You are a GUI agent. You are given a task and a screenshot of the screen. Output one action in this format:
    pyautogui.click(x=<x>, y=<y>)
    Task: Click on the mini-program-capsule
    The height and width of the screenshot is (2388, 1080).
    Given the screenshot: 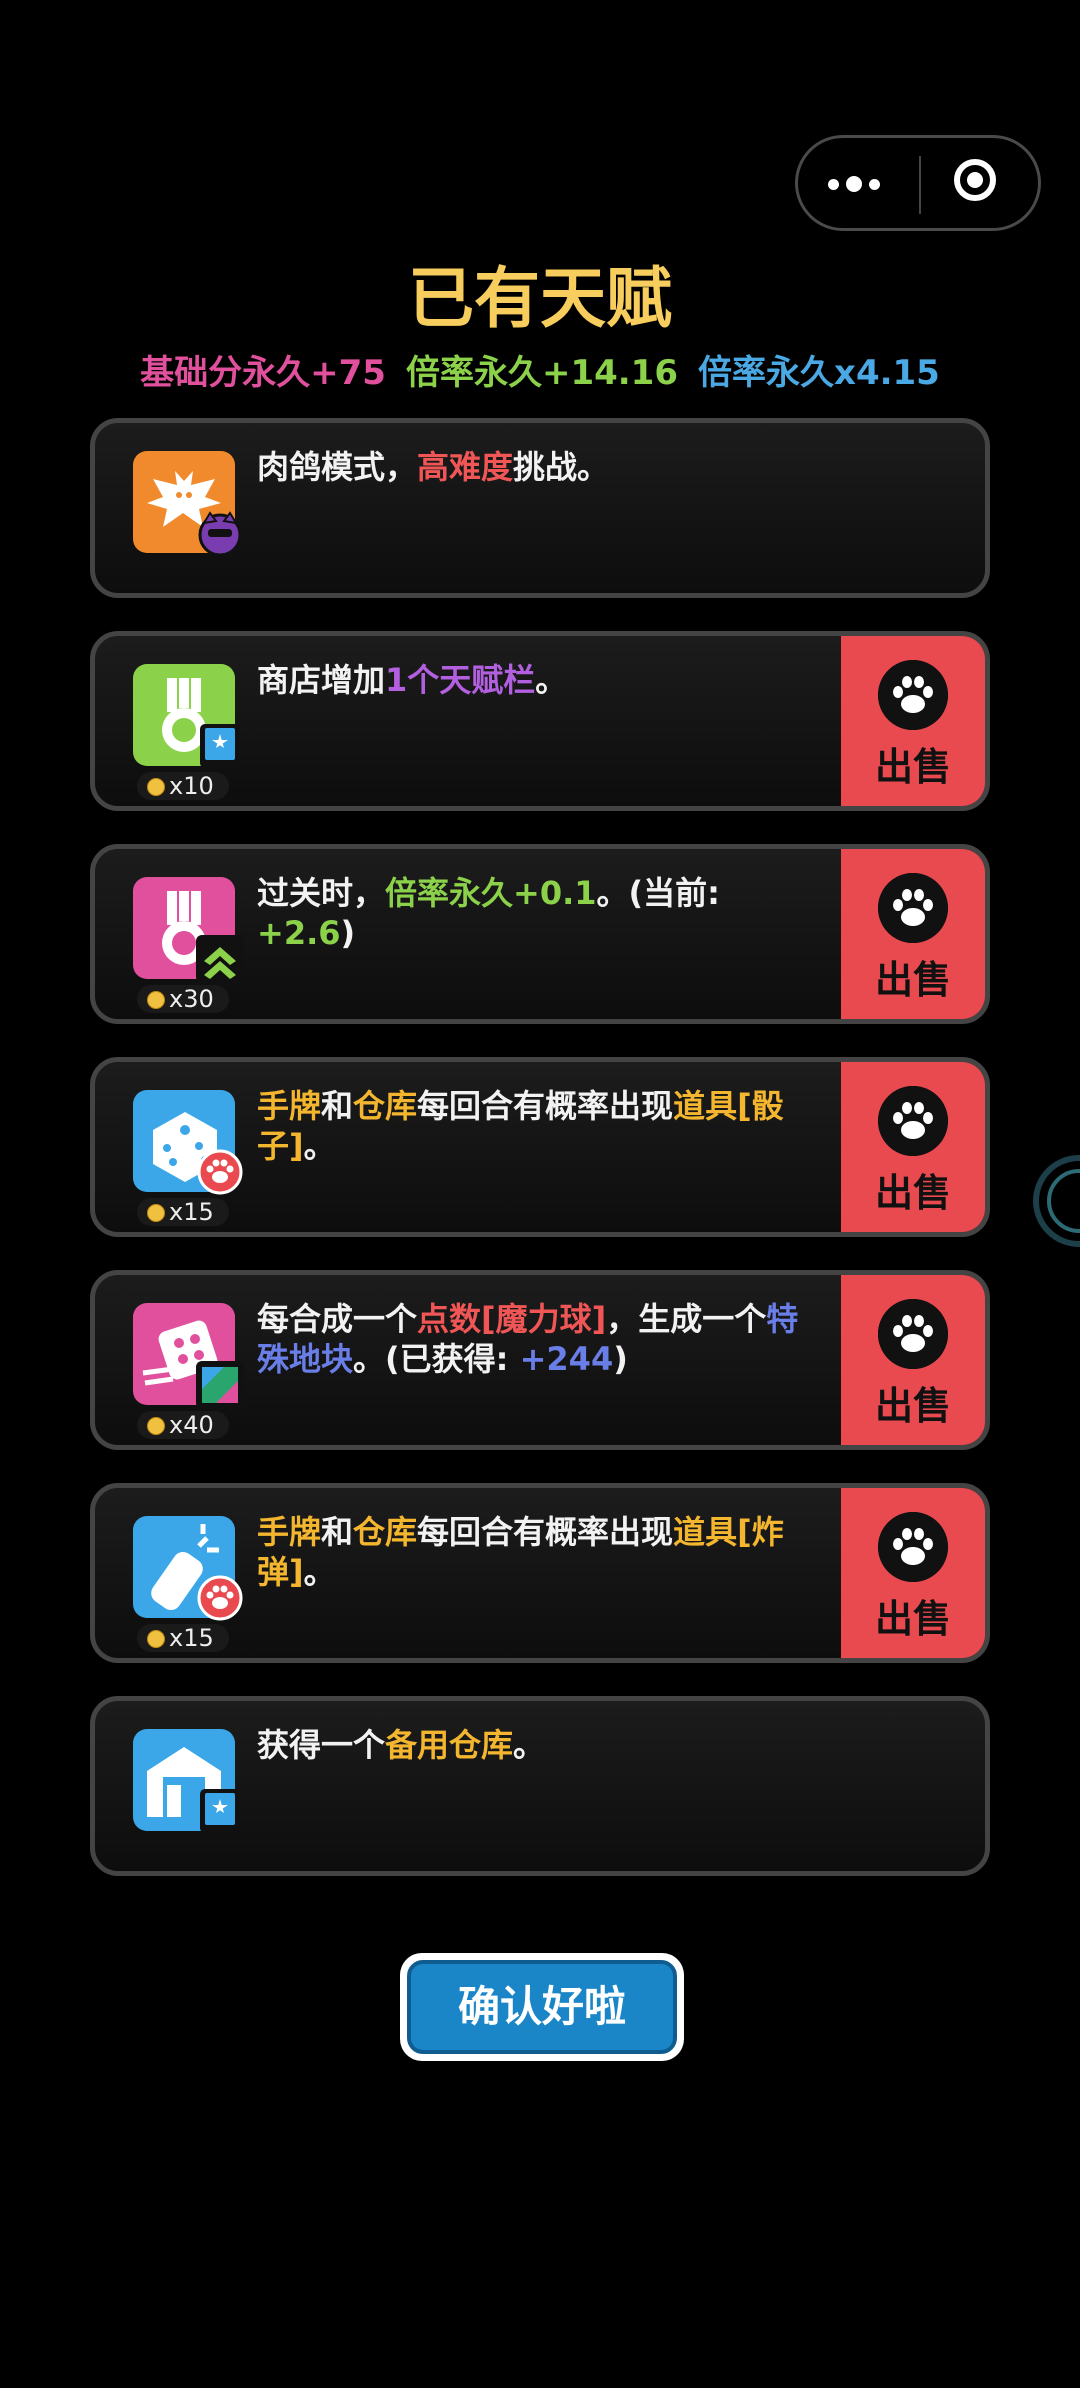 What is the action you would take?
    pyautogui.click(x=918, y=183)
    